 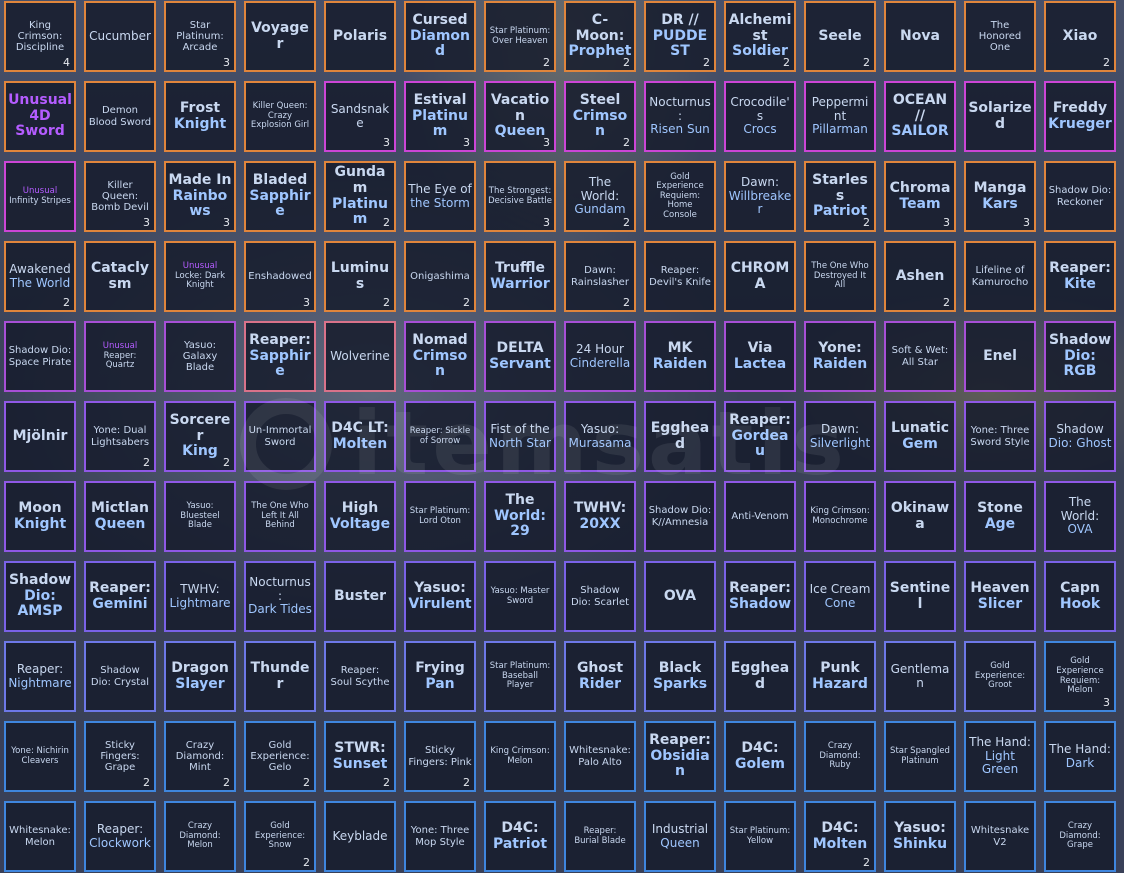 I want to click on inventory-slot: Dawn: Silverlight, so click(x=840, y=436).